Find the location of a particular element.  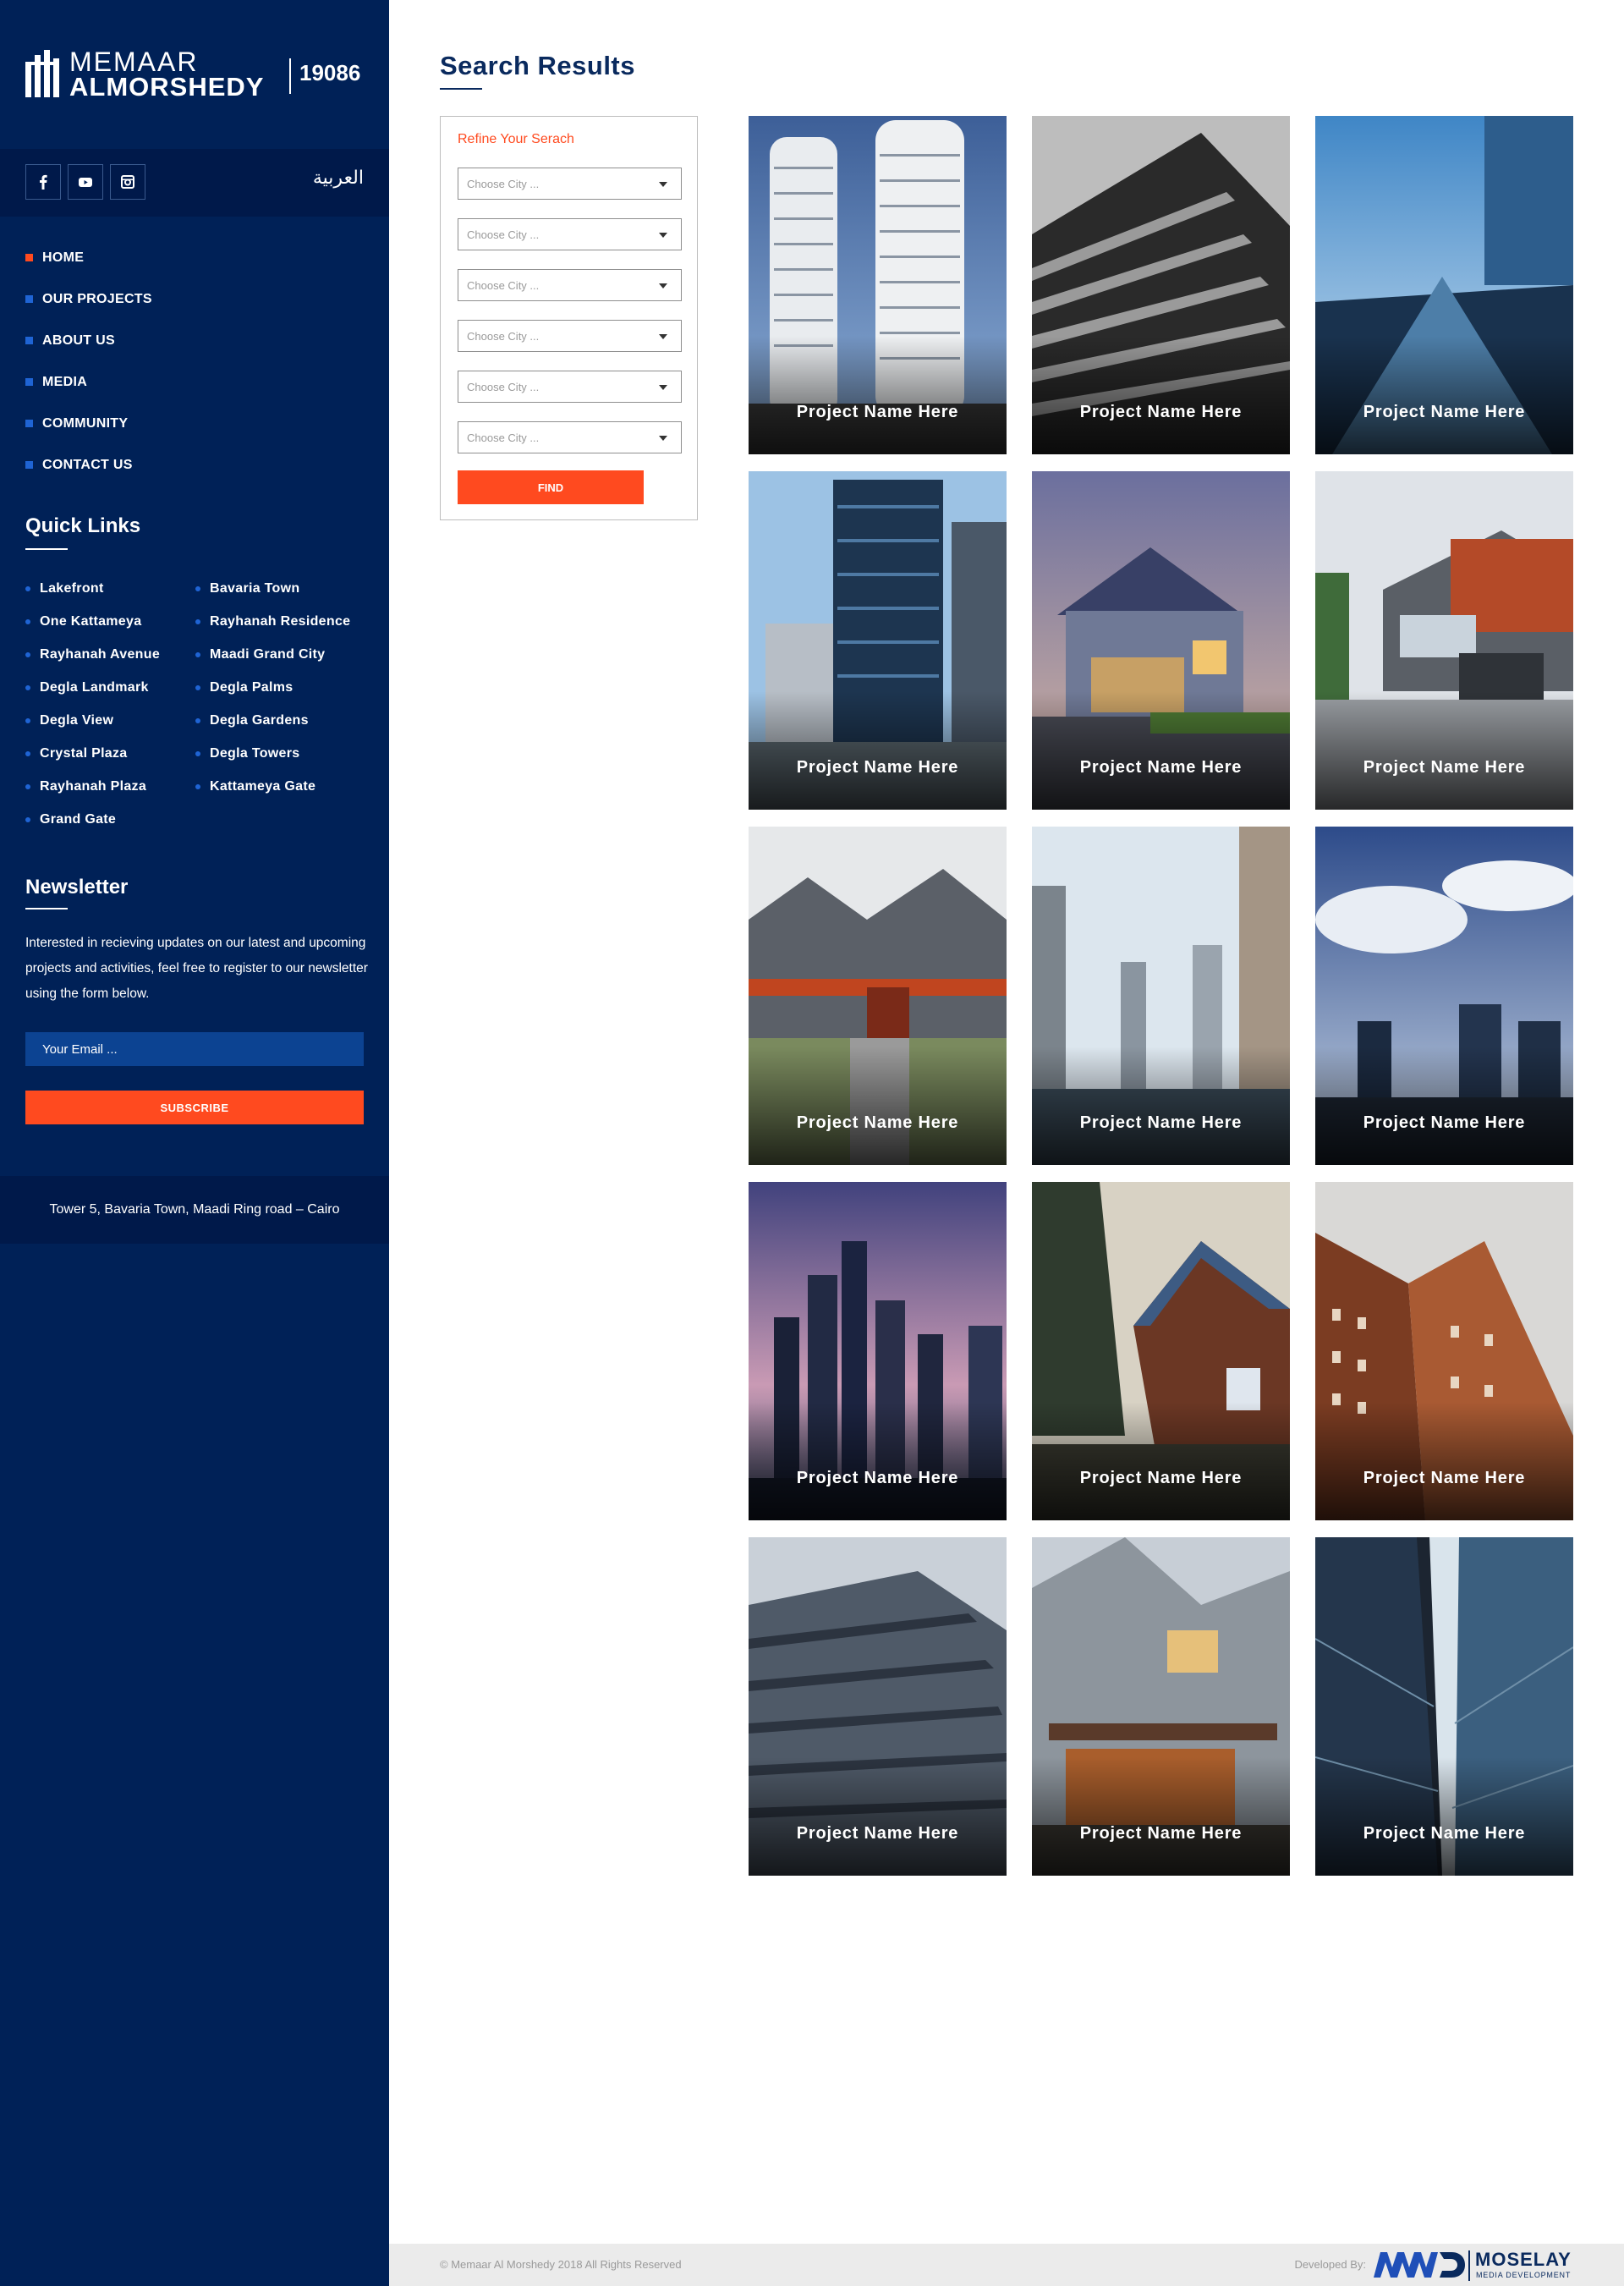

brand-logo: MEMAAR ALMORSHEDY 19086 is located at coordinates (199, 76).